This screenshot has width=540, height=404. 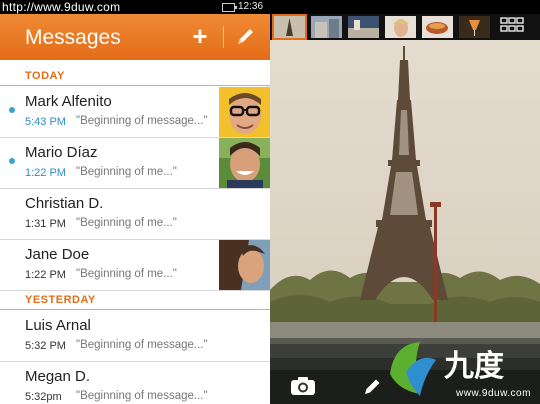 I want to click on page-title: Messages, so click(x=73, y=37).